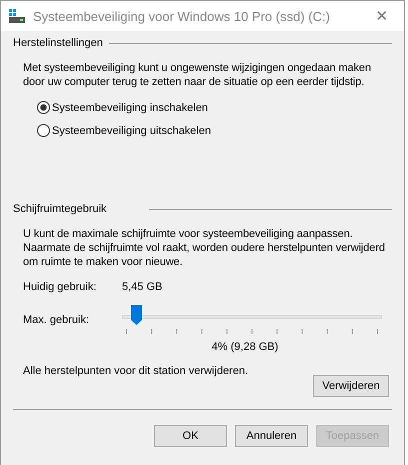 This screenshot has width=408, height=465. I want to click on delete-text: Alle herstelpunten voor dit station verwijderen., so click(135, 371).